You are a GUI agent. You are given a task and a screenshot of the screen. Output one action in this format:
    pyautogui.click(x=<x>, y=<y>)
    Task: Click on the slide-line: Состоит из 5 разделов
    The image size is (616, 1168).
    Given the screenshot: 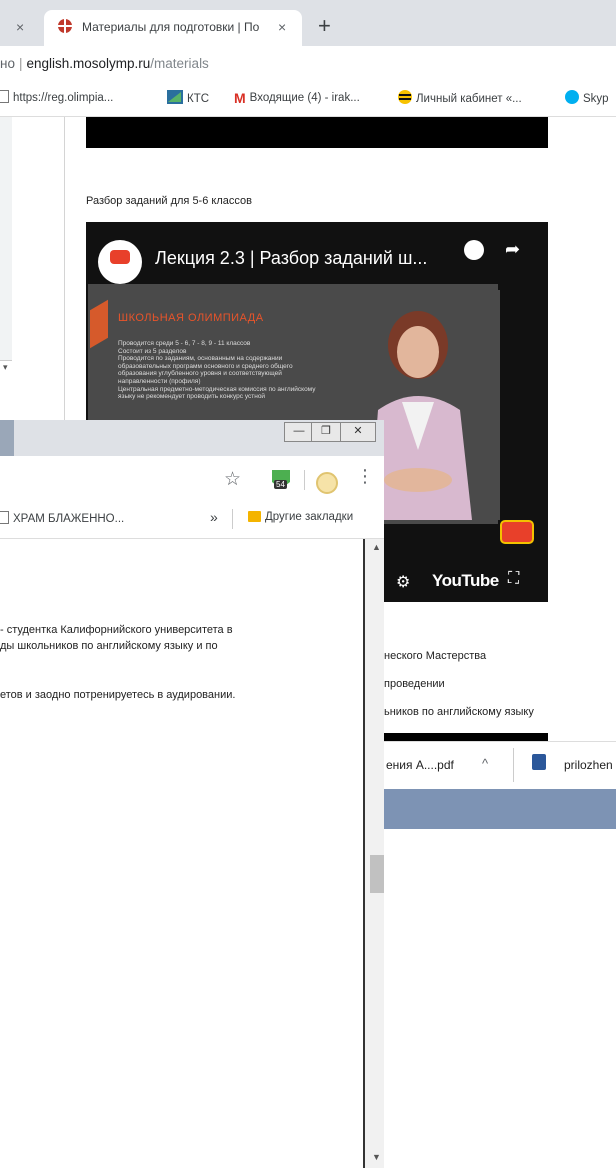 What is the action you would take?
    pyautogui.click(x=152, y=351)
    